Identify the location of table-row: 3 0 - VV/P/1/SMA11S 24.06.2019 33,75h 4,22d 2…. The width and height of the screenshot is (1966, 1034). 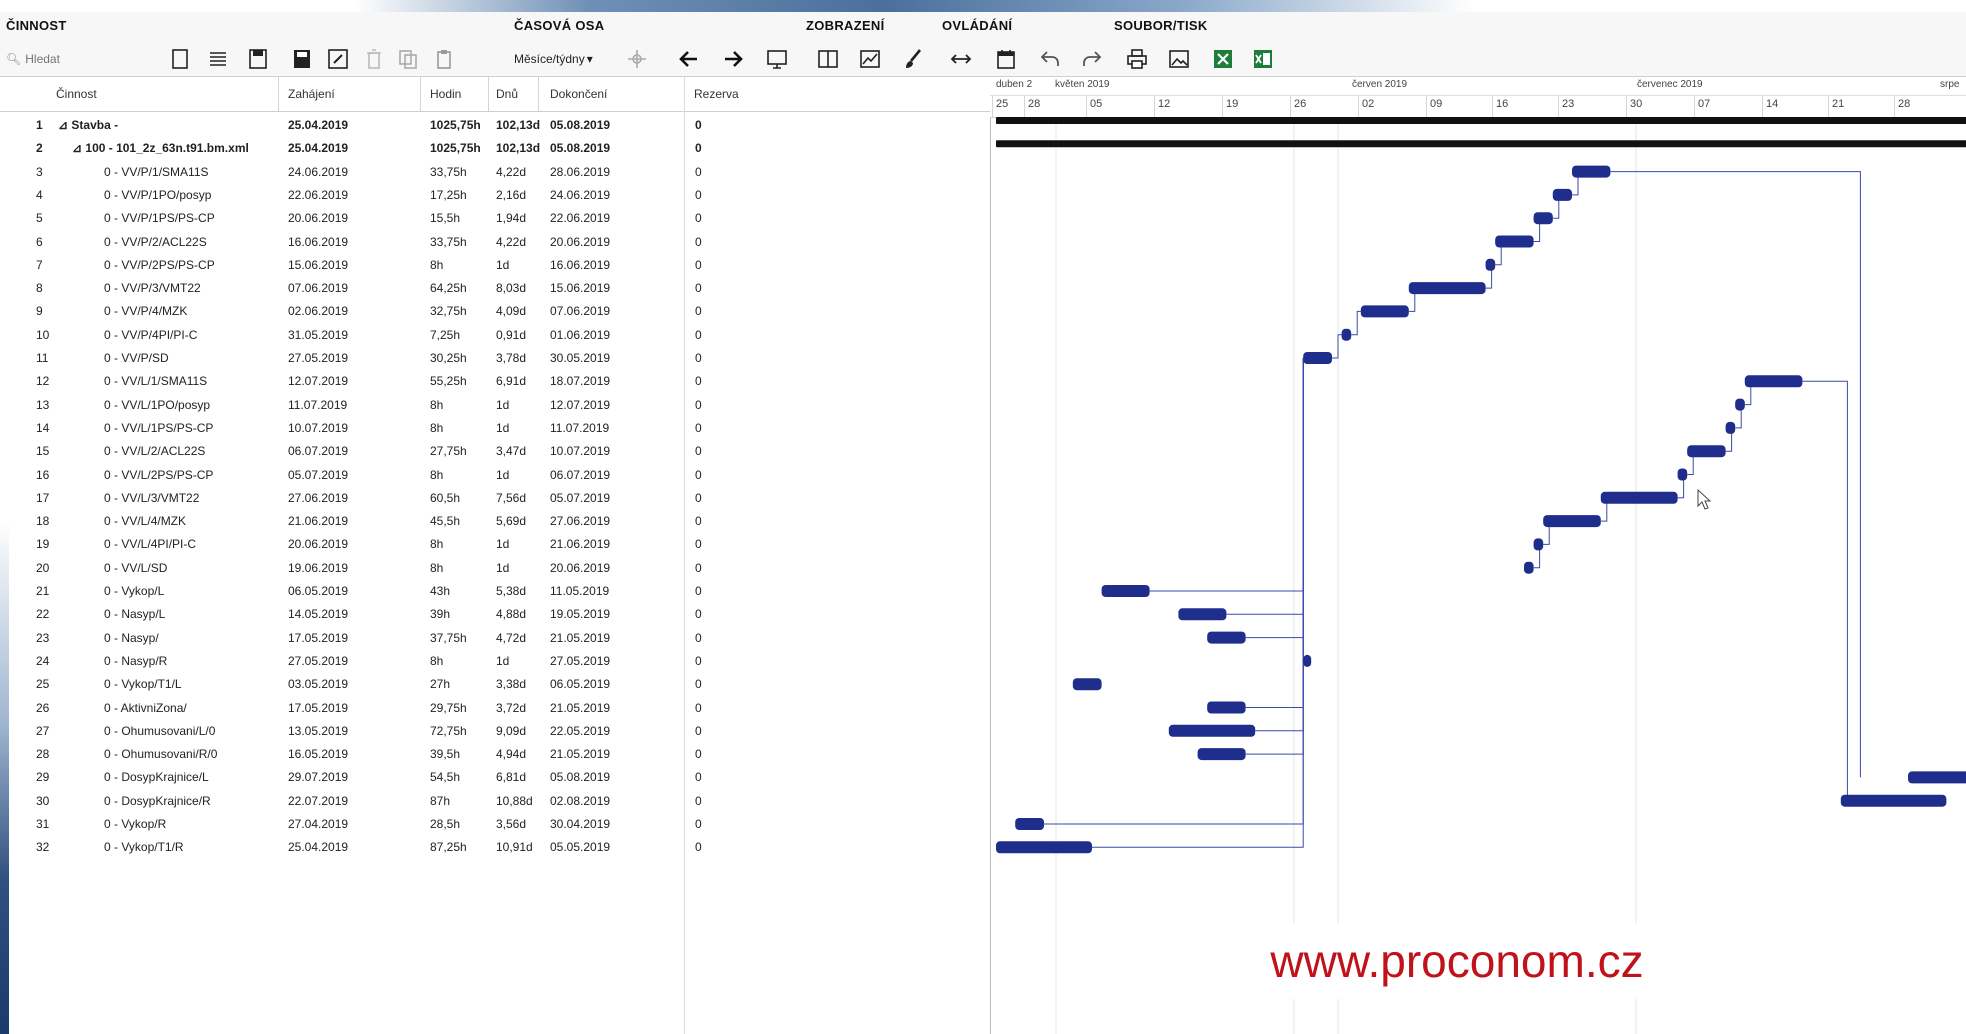
(495, 171).